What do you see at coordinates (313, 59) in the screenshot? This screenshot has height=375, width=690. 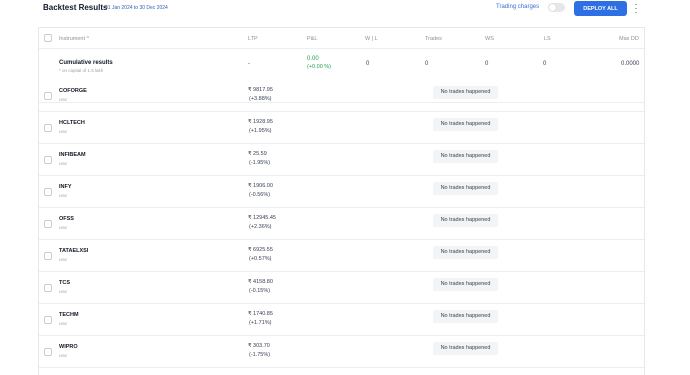 I see `cumulative-pnl: 0.00` at bounding box center [313, 59].